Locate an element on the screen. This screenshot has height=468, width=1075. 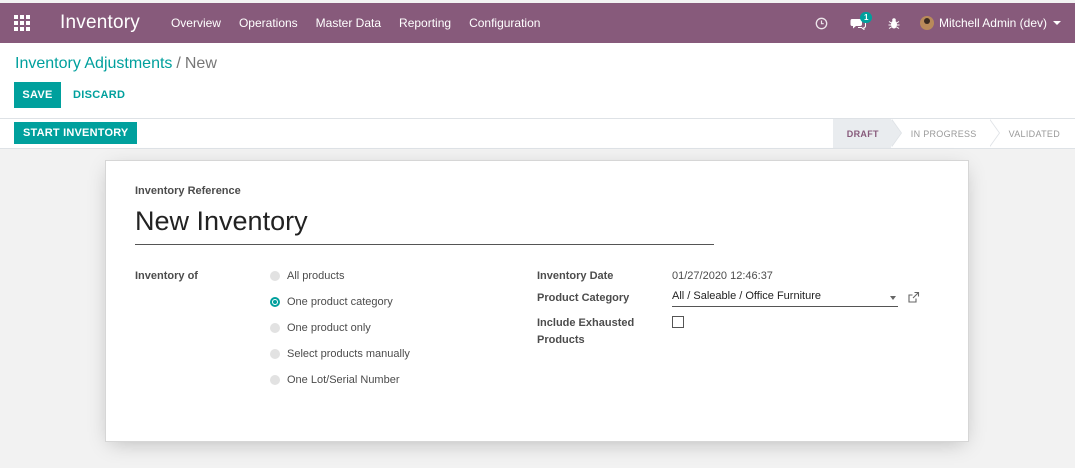
activity-clock-icon is located at coordinates (822, 23).